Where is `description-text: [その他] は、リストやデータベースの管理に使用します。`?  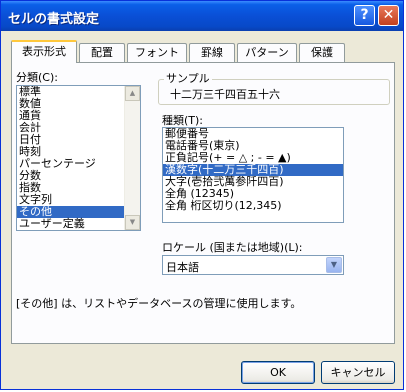
description-text: [その他] は、リストやデータベースの管理に使用します。 is located at coordinates (159, 303).